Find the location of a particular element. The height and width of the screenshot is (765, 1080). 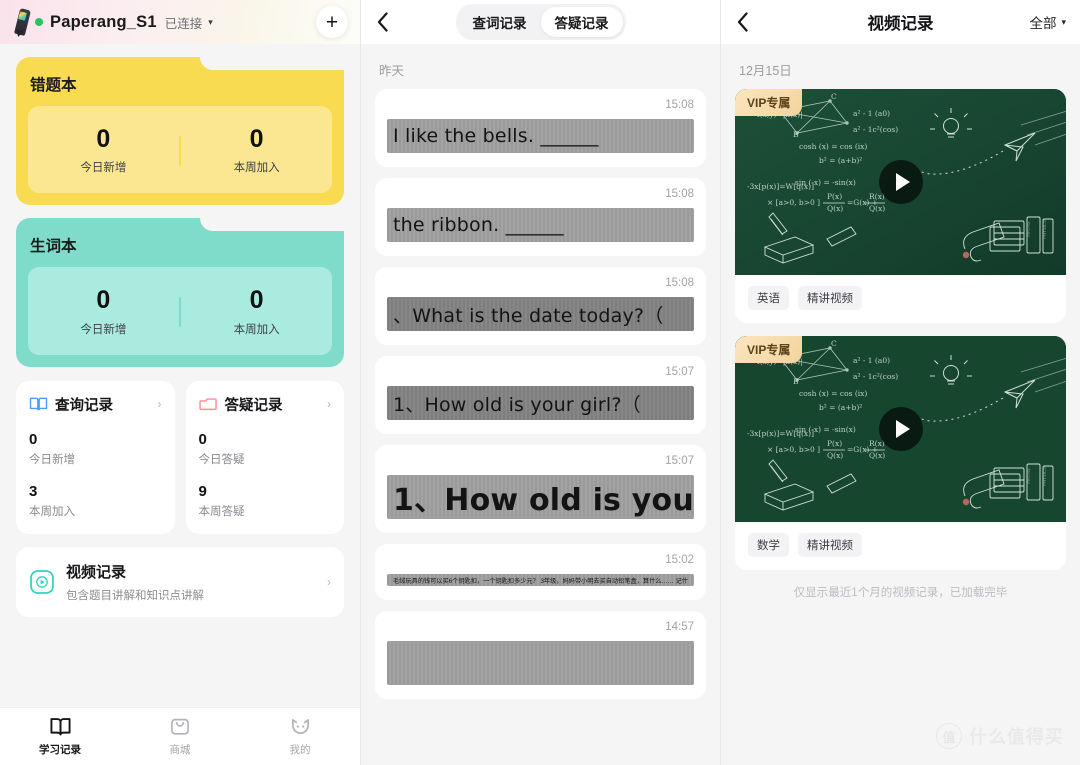

chevron-right-icon: › is located at coordinates (329, 581).